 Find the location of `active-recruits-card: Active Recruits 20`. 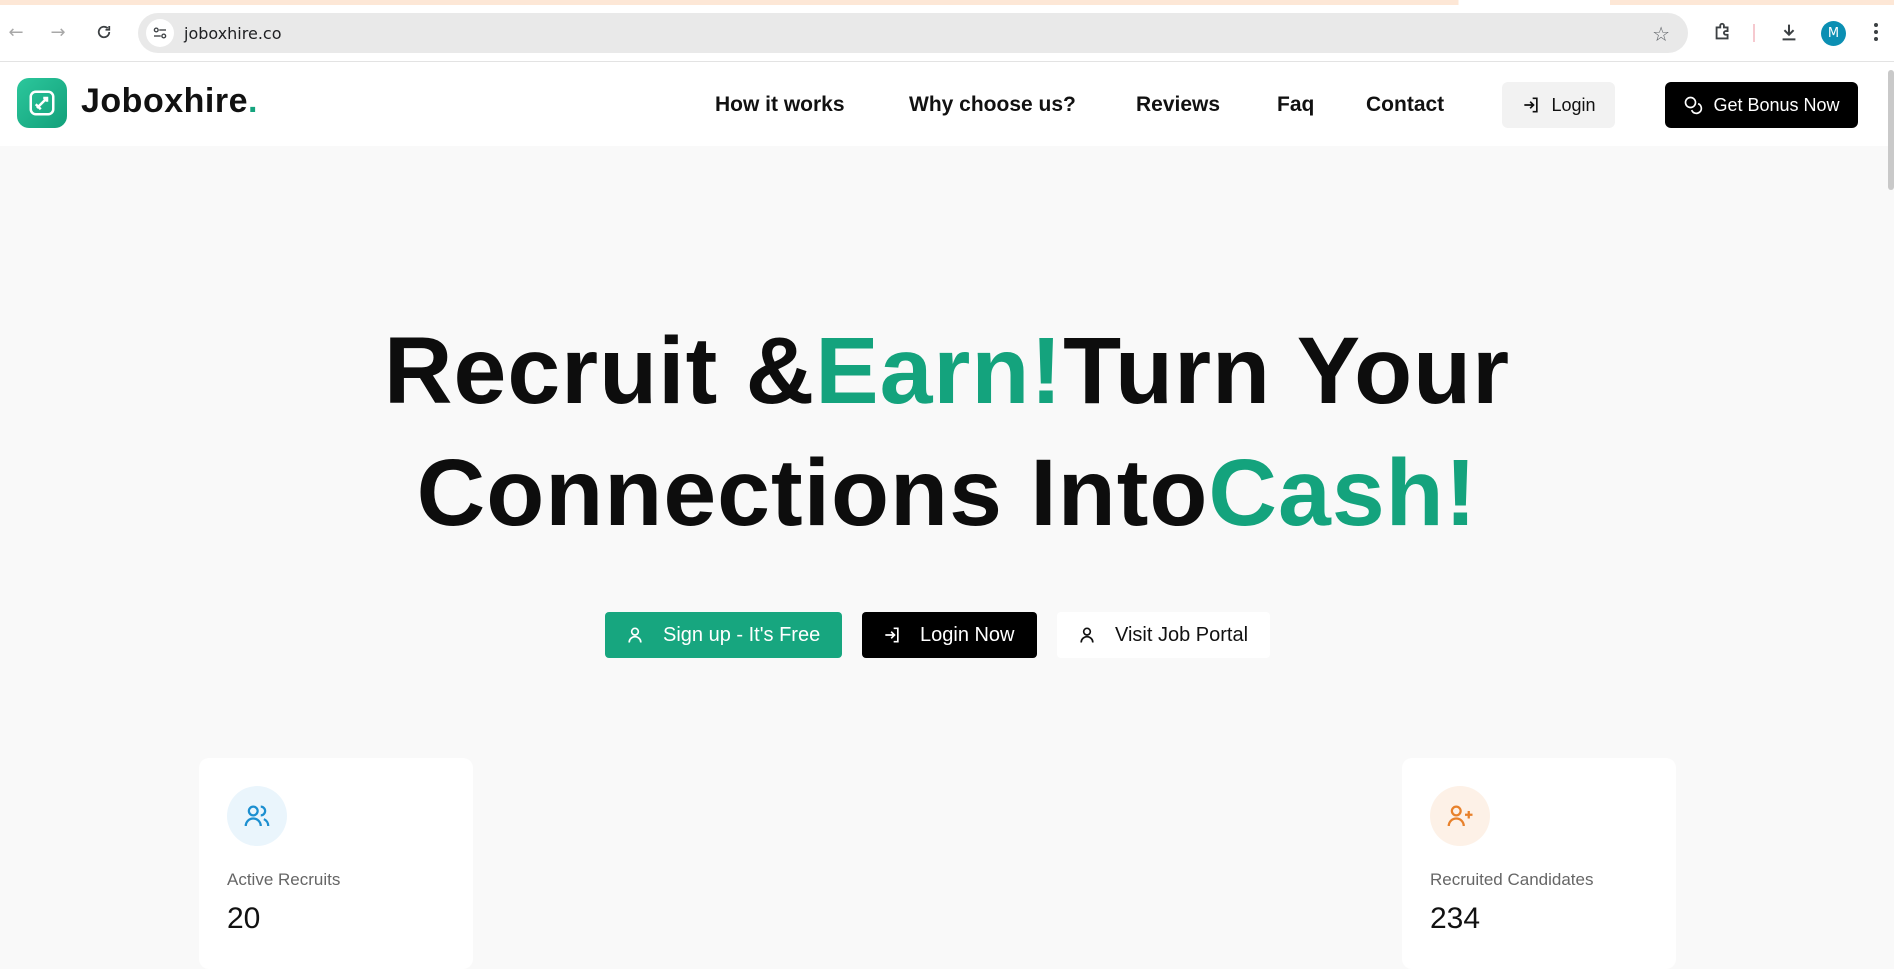

active-recruits-card: Active Recruits 20 is located at coordinates (336, 863).